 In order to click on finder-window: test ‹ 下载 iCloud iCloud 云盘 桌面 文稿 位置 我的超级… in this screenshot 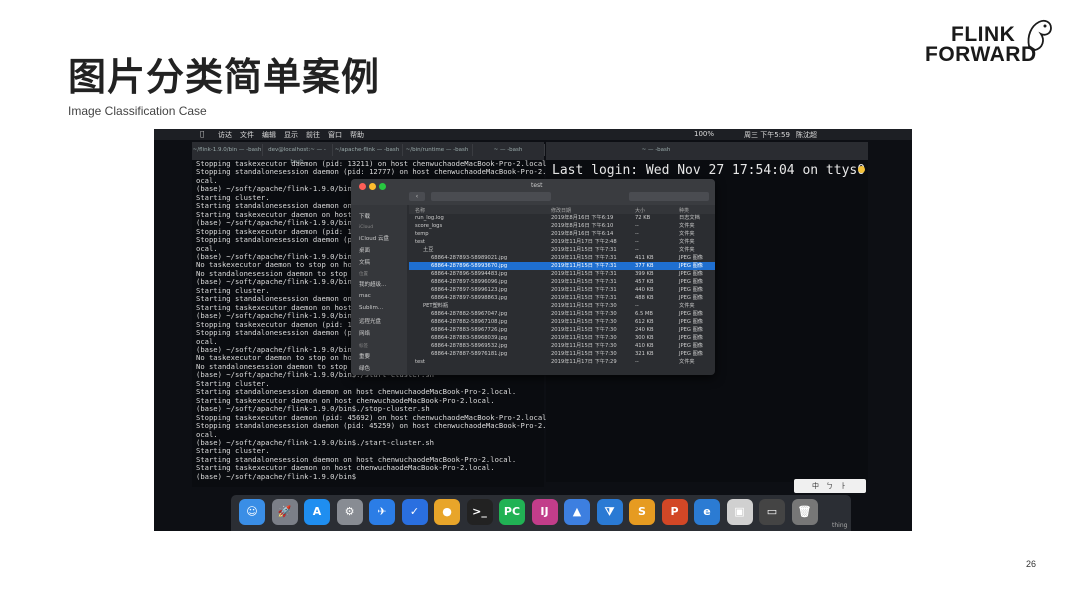, I will do `click(533, 277)`.